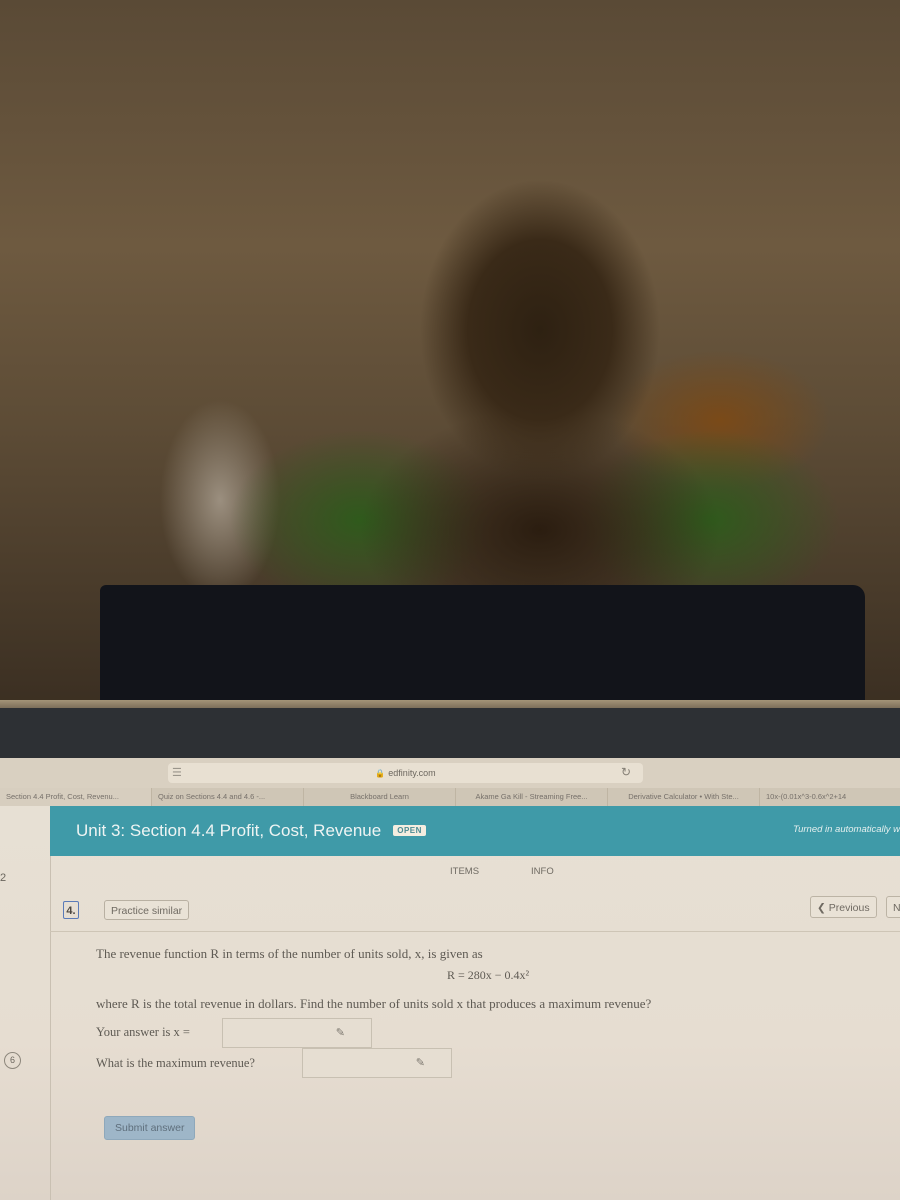  What do you see at coordinates (542, 871) in the screenshot?
I see `tab-info: INFO` at bounding box center [542, 871].